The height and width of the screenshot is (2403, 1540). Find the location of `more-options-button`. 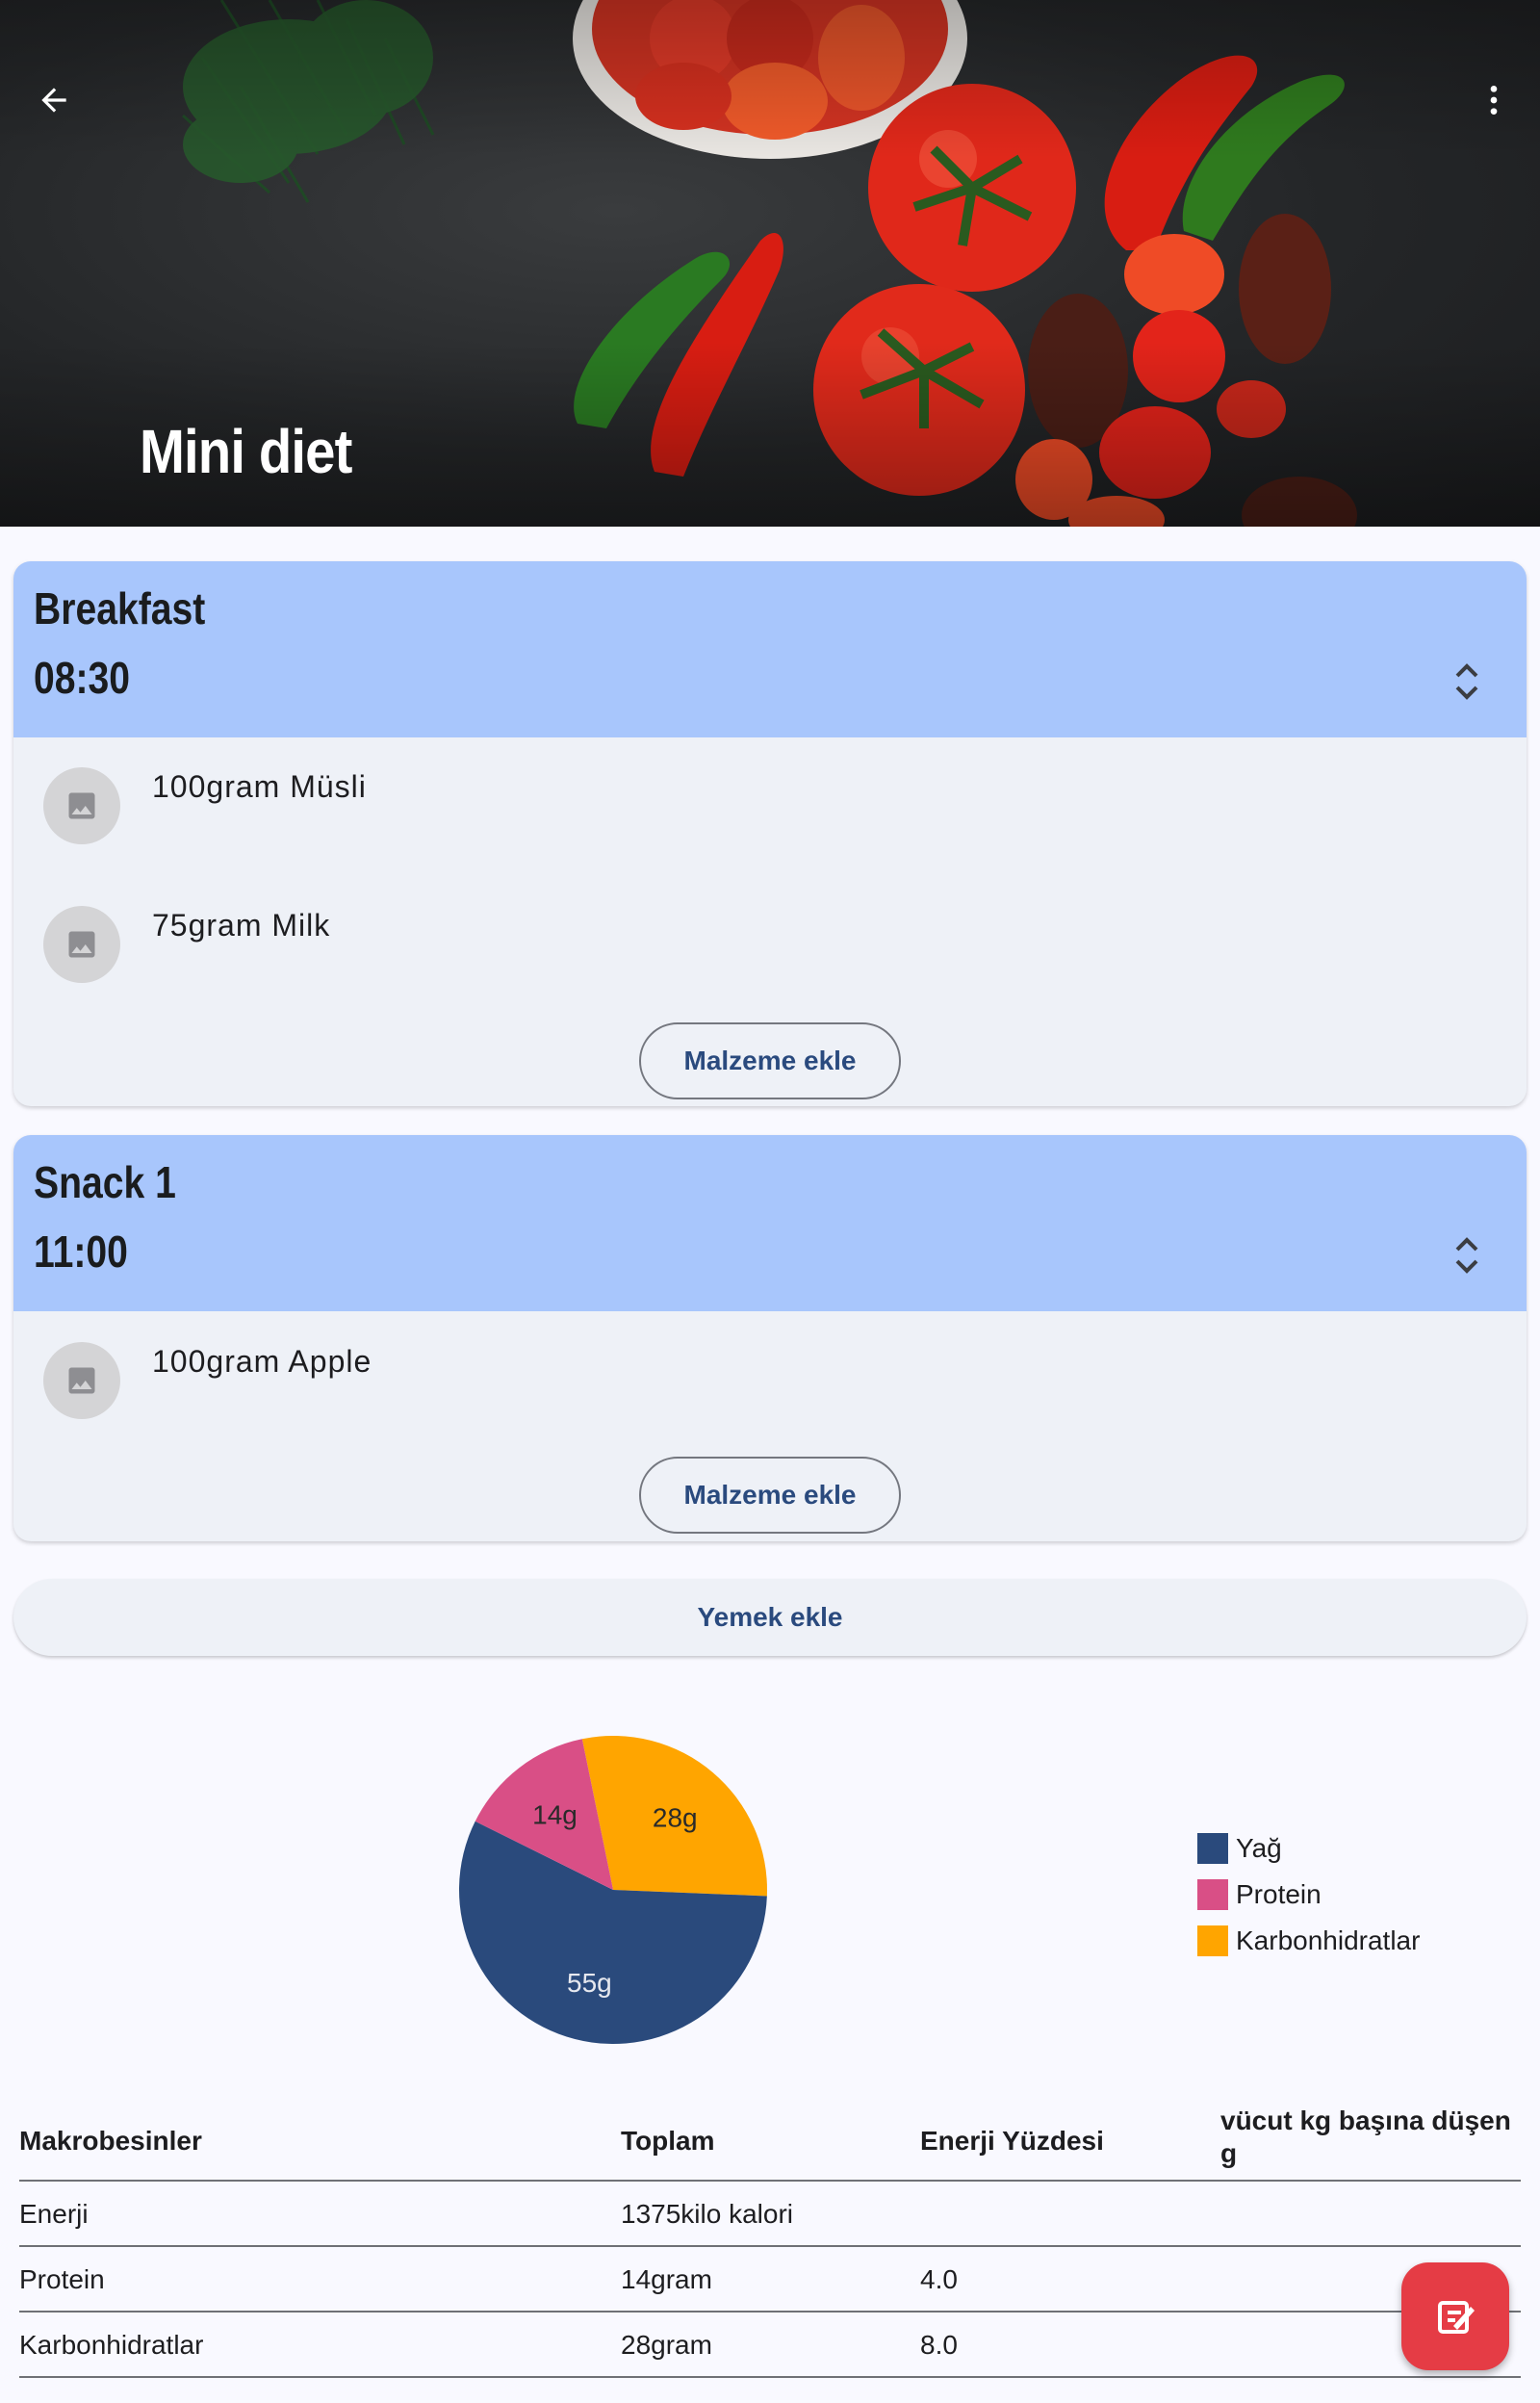

more-options-button is located at coordinates (1494, 100).